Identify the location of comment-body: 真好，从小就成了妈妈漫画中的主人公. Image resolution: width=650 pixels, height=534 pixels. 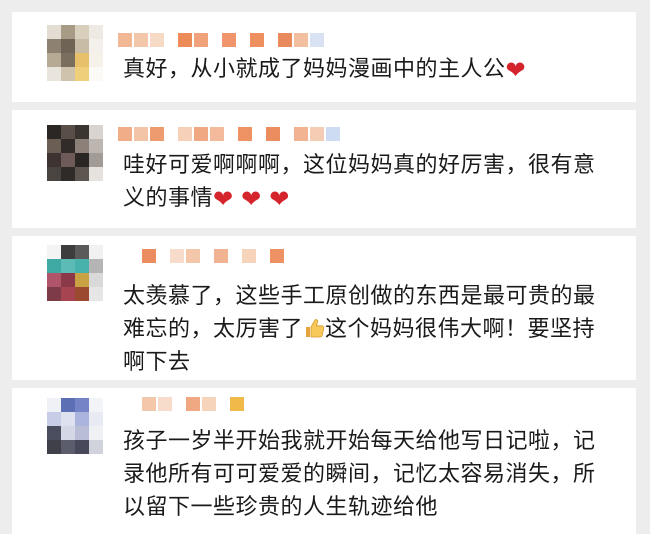
(314, 69).